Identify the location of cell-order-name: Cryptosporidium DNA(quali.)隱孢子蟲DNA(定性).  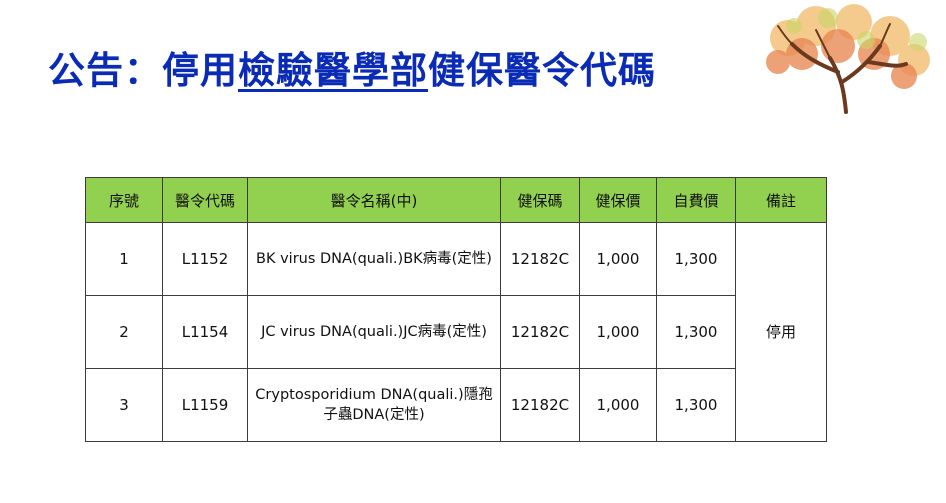
(374, 405).